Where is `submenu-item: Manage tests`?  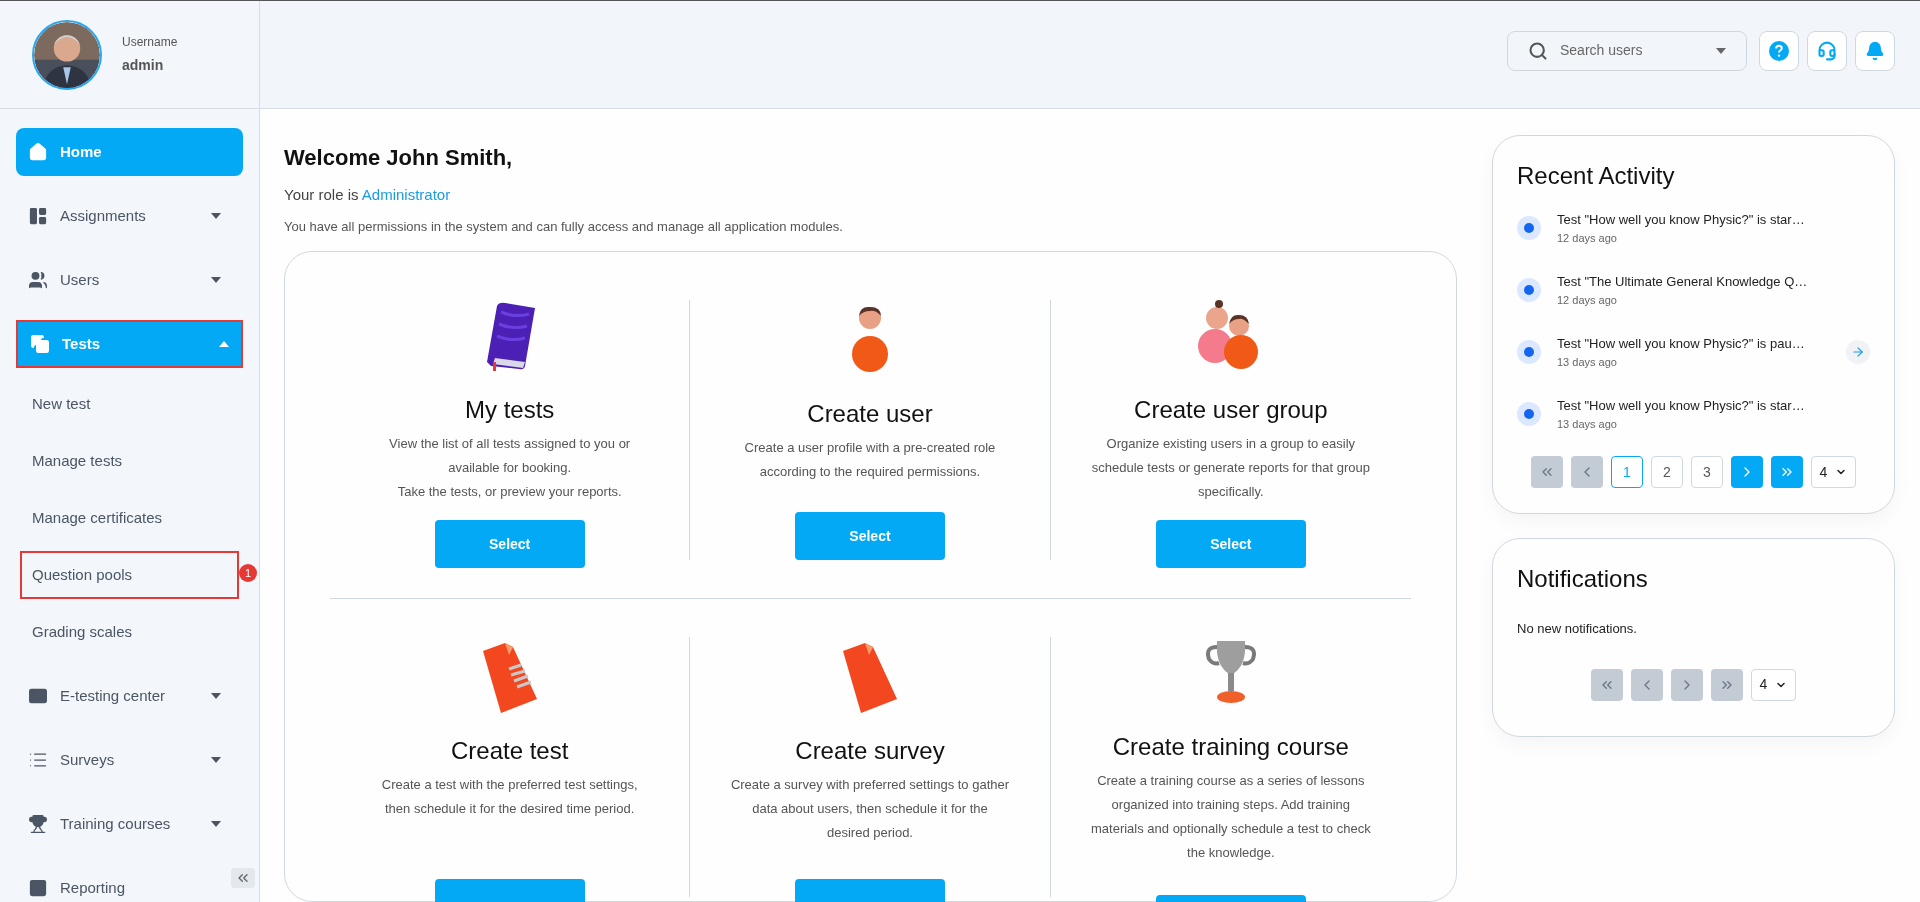 submenu-item: Manage tests is located at coordinates (129, 461).